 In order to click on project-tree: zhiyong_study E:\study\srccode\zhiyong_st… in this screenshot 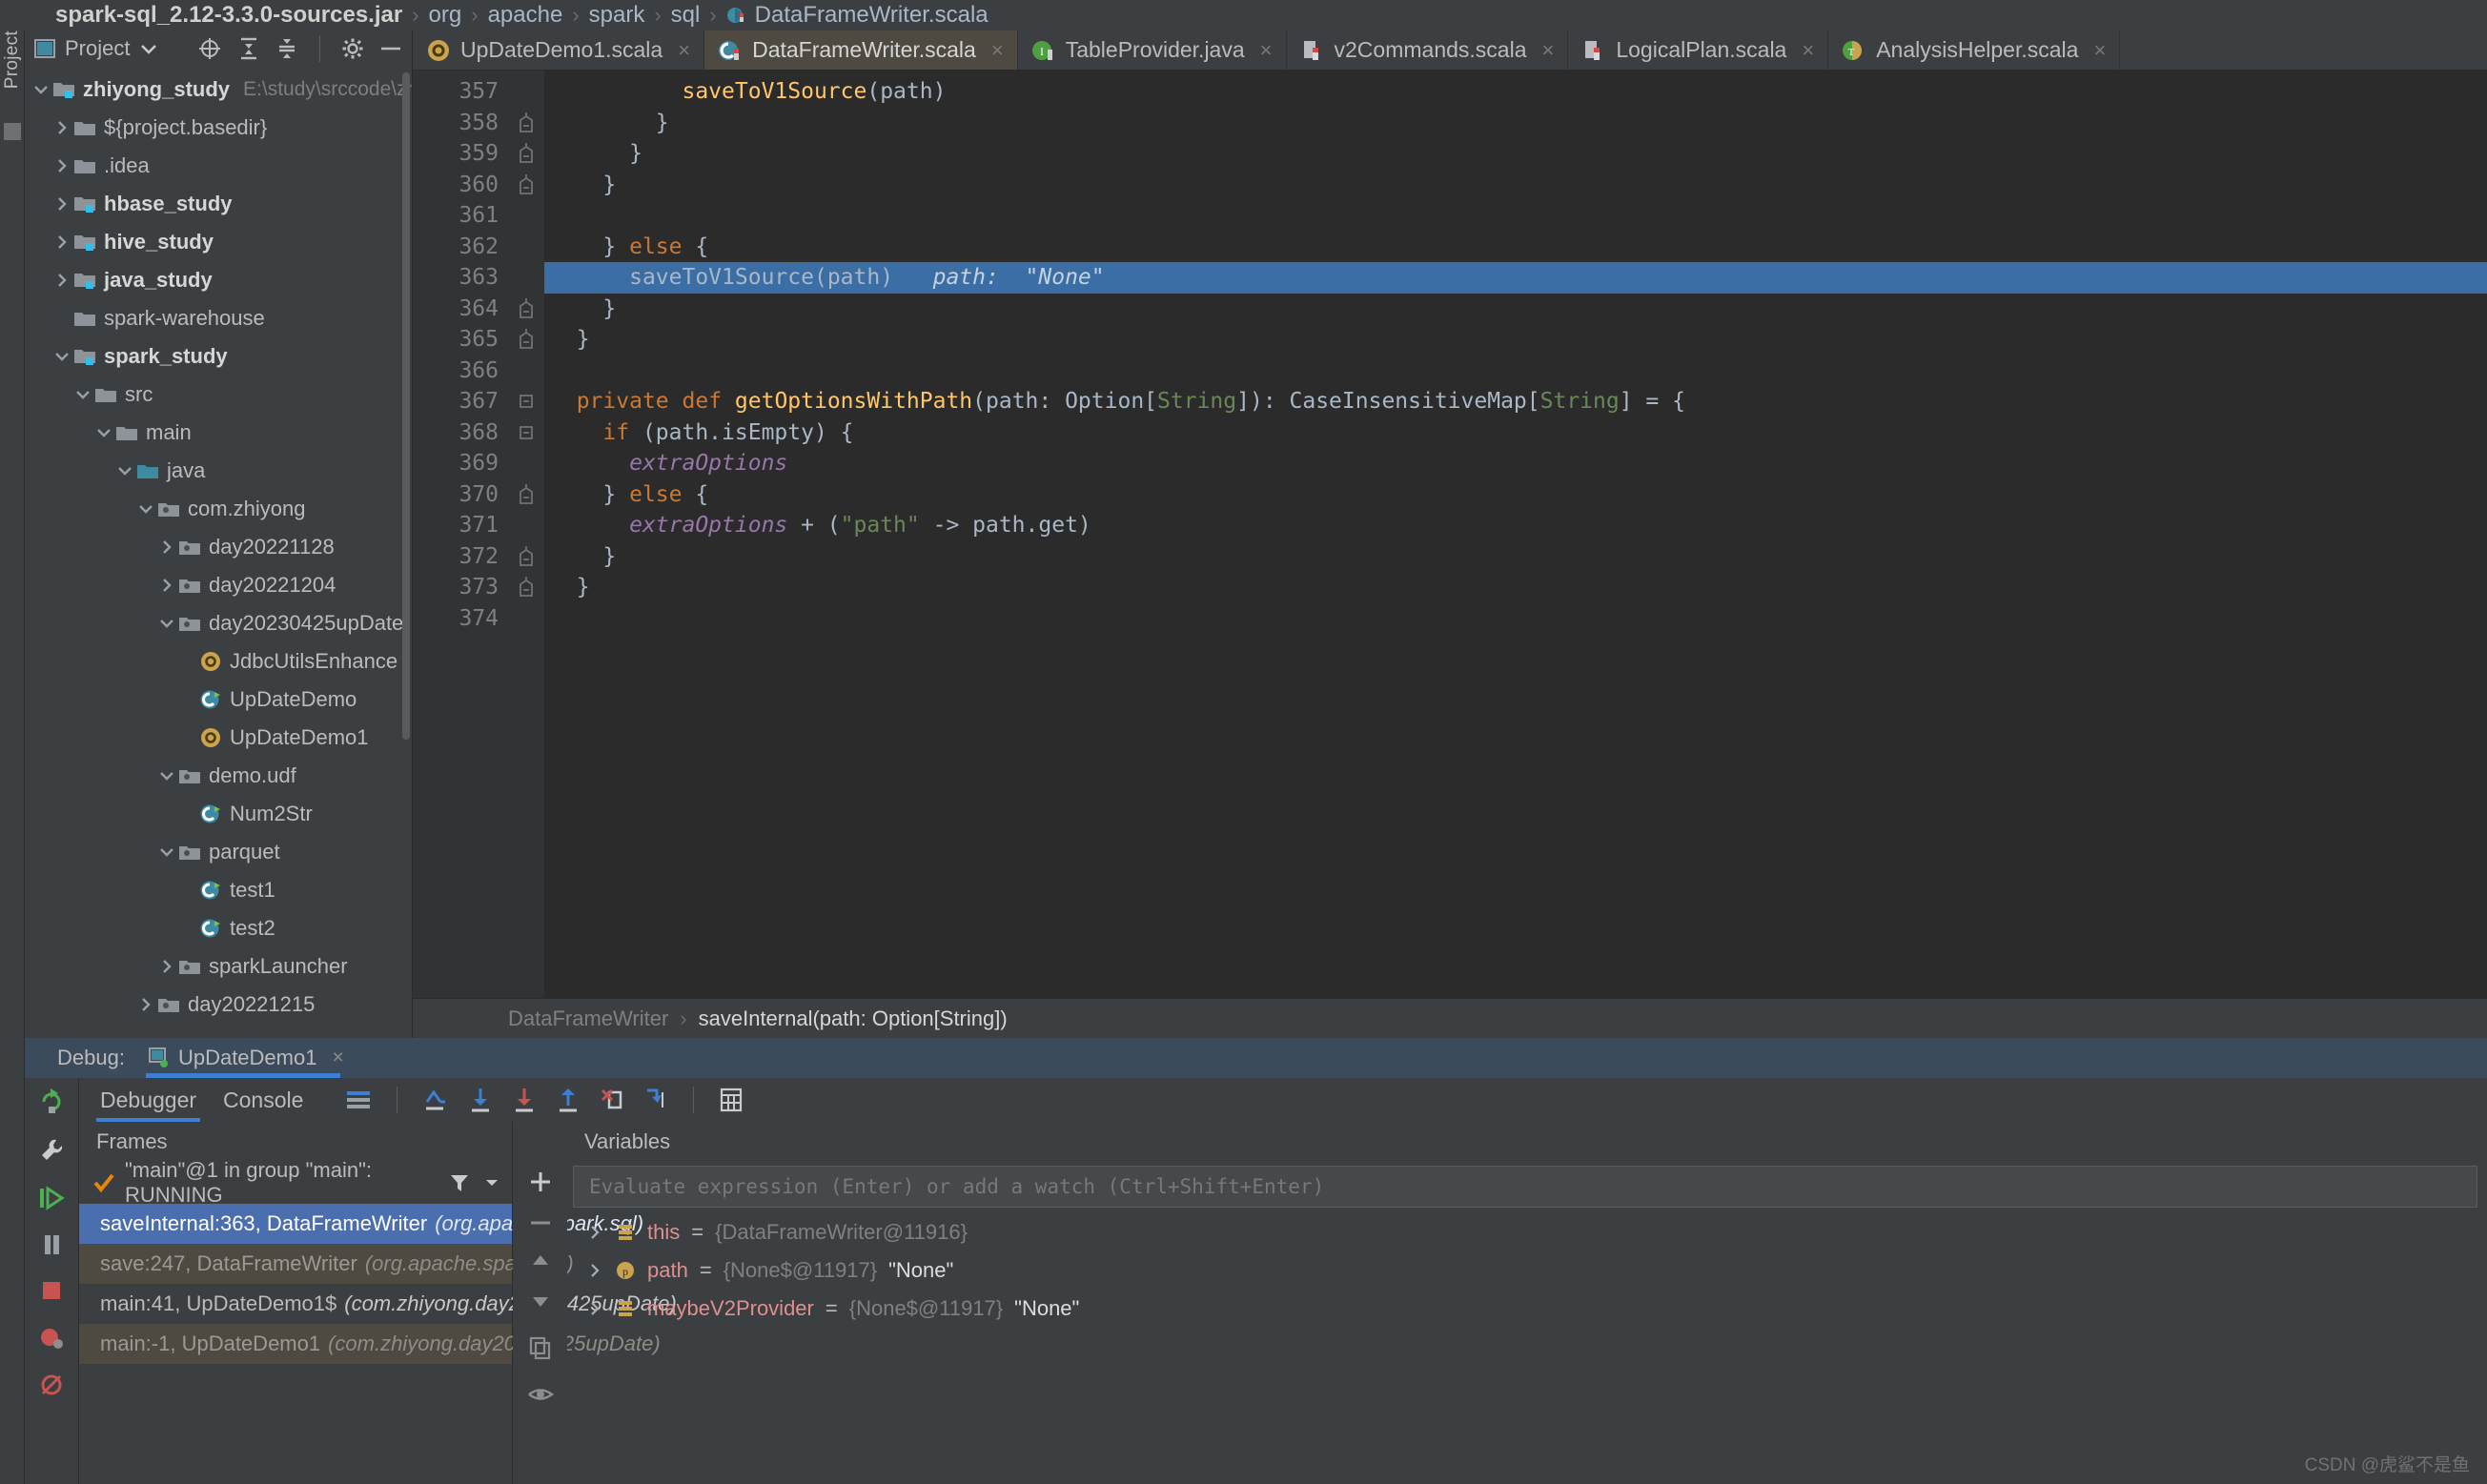, I will do `click(218, 552)`.